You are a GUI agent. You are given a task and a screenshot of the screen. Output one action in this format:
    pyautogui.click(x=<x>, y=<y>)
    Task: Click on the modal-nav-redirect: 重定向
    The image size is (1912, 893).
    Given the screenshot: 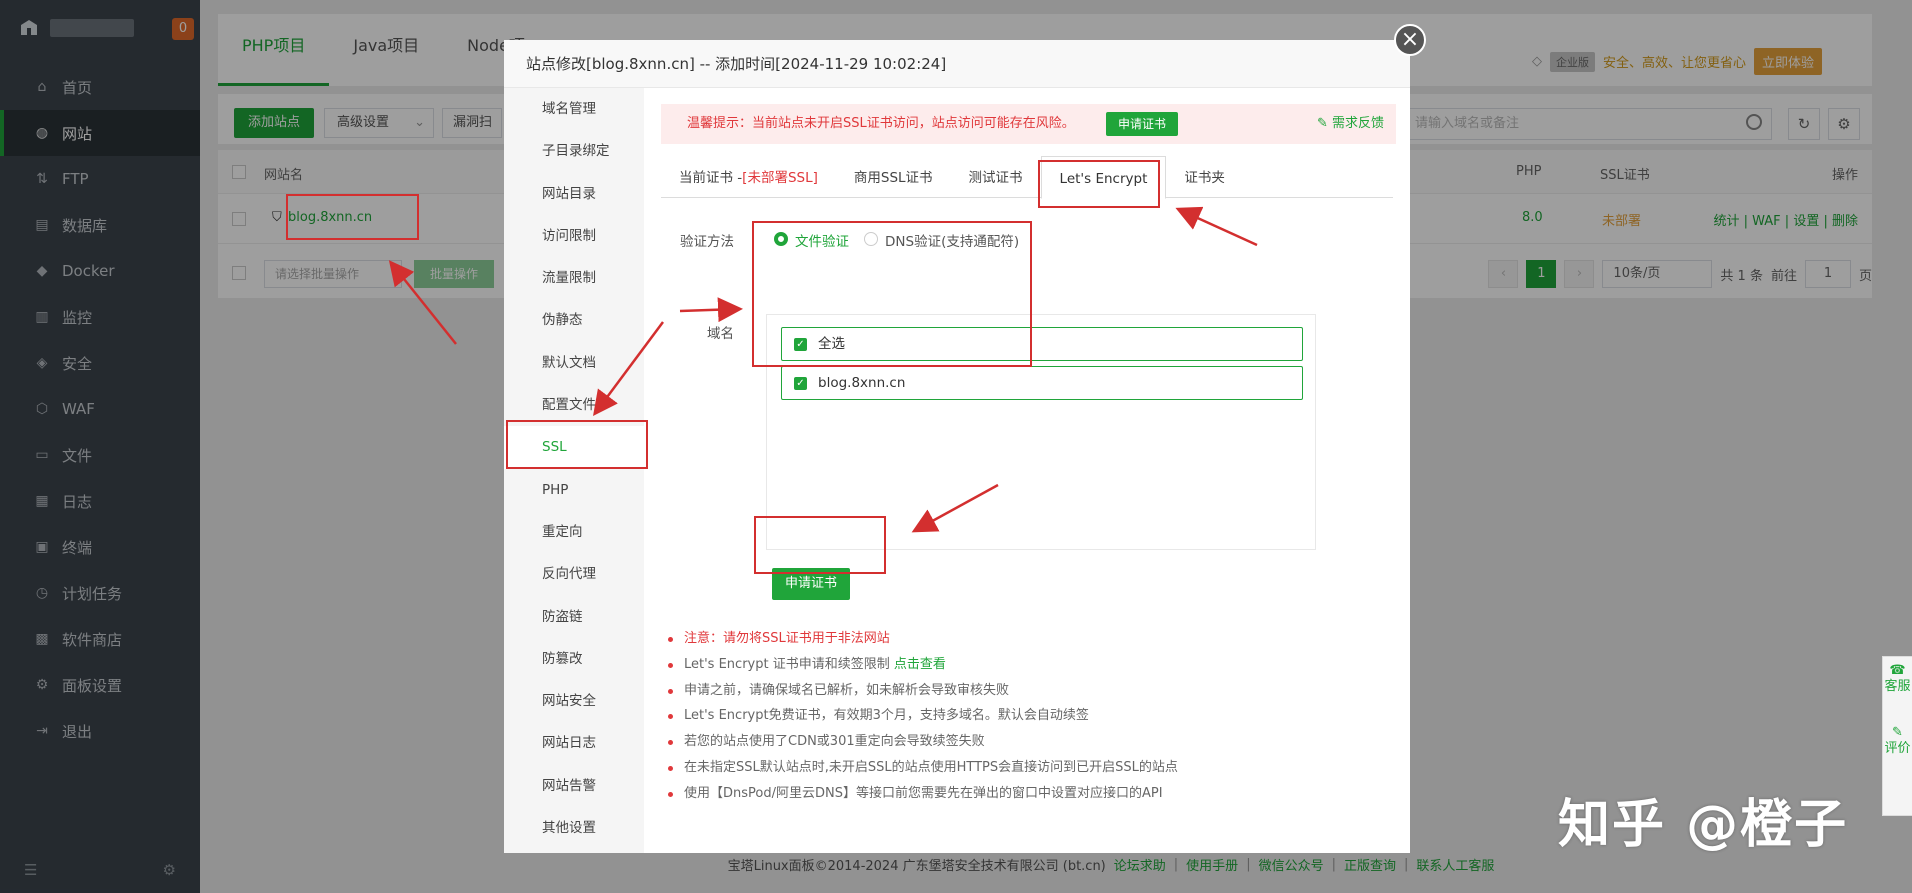 What is the action you would take?
    pyautogui.click(x=574, y=532)
    